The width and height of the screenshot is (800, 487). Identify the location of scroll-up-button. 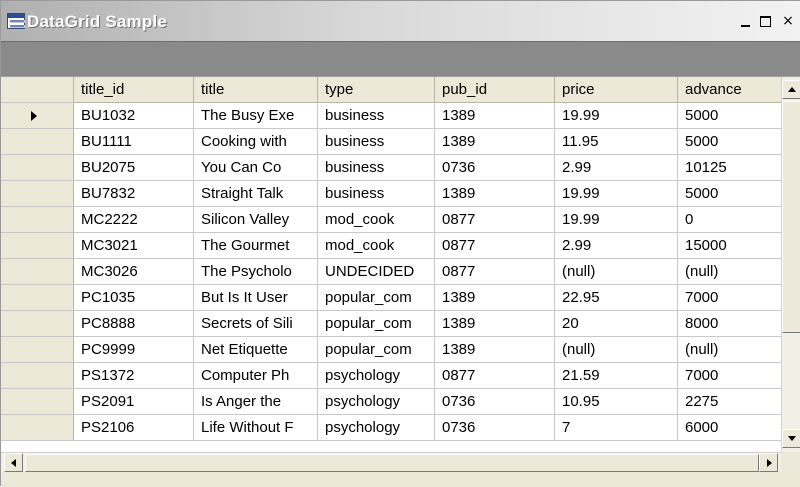
(791, 89).